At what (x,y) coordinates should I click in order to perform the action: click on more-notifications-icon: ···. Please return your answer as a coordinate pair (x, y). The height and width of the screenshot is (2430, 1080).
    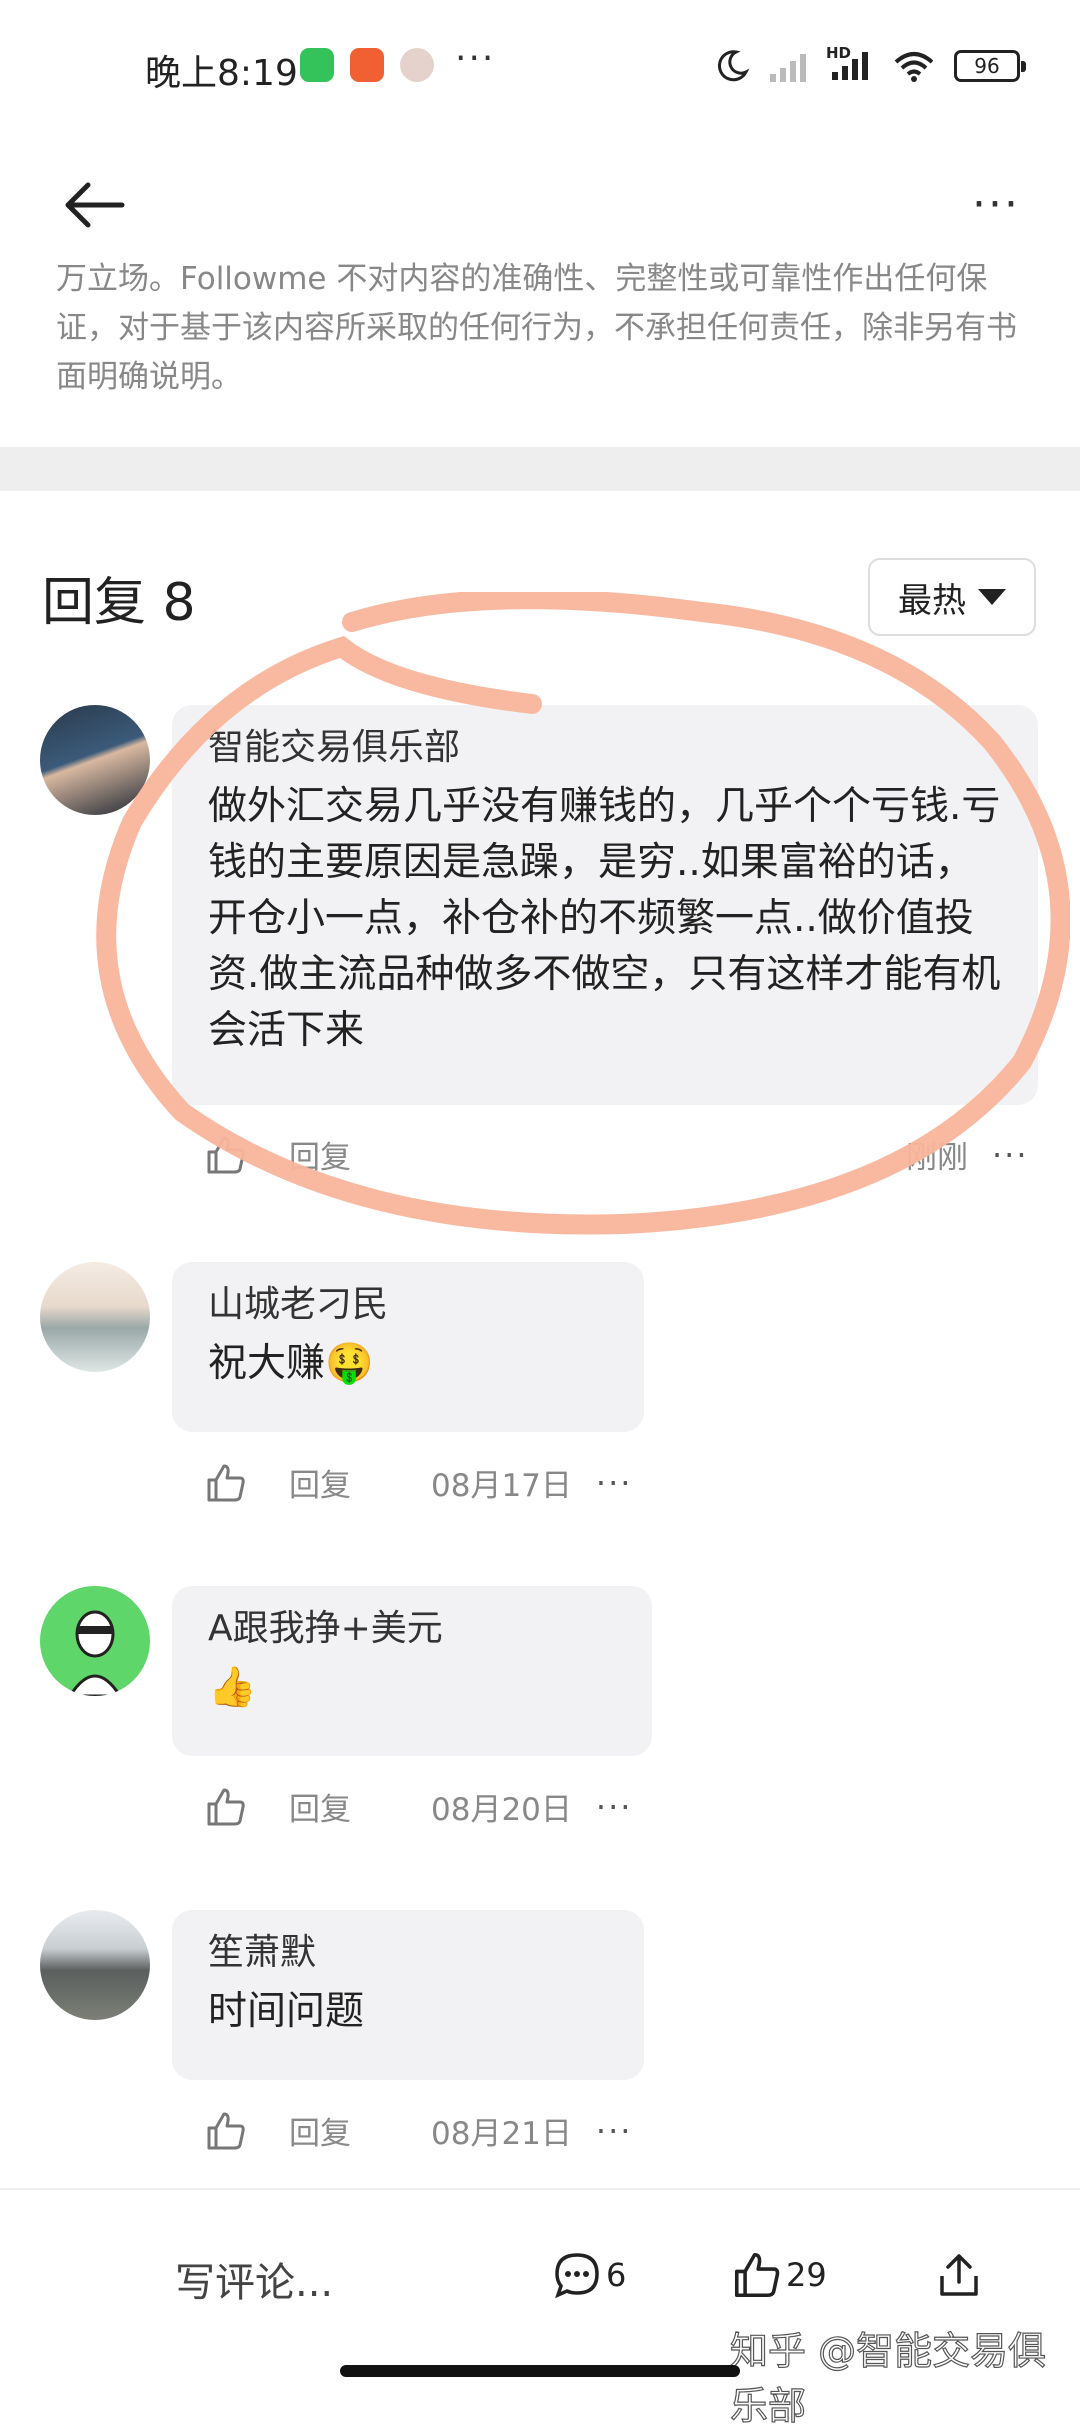
    Looking at the image, I should click on (475, 58).